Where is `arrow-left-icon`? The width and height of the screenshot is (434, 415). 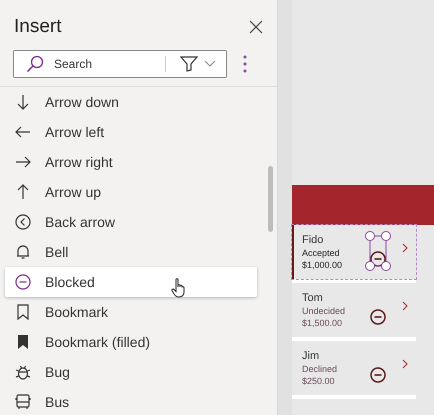
arrow-left-icon is located at coordinates (23, 132).